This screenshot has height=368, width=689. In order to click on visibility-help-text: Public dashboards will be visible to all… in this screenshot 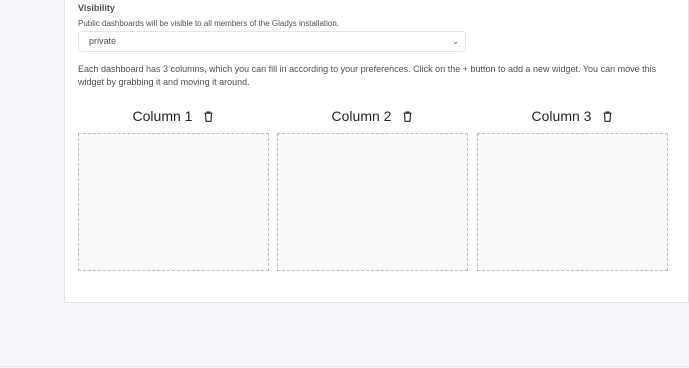, I will do `click(209, 23)`.